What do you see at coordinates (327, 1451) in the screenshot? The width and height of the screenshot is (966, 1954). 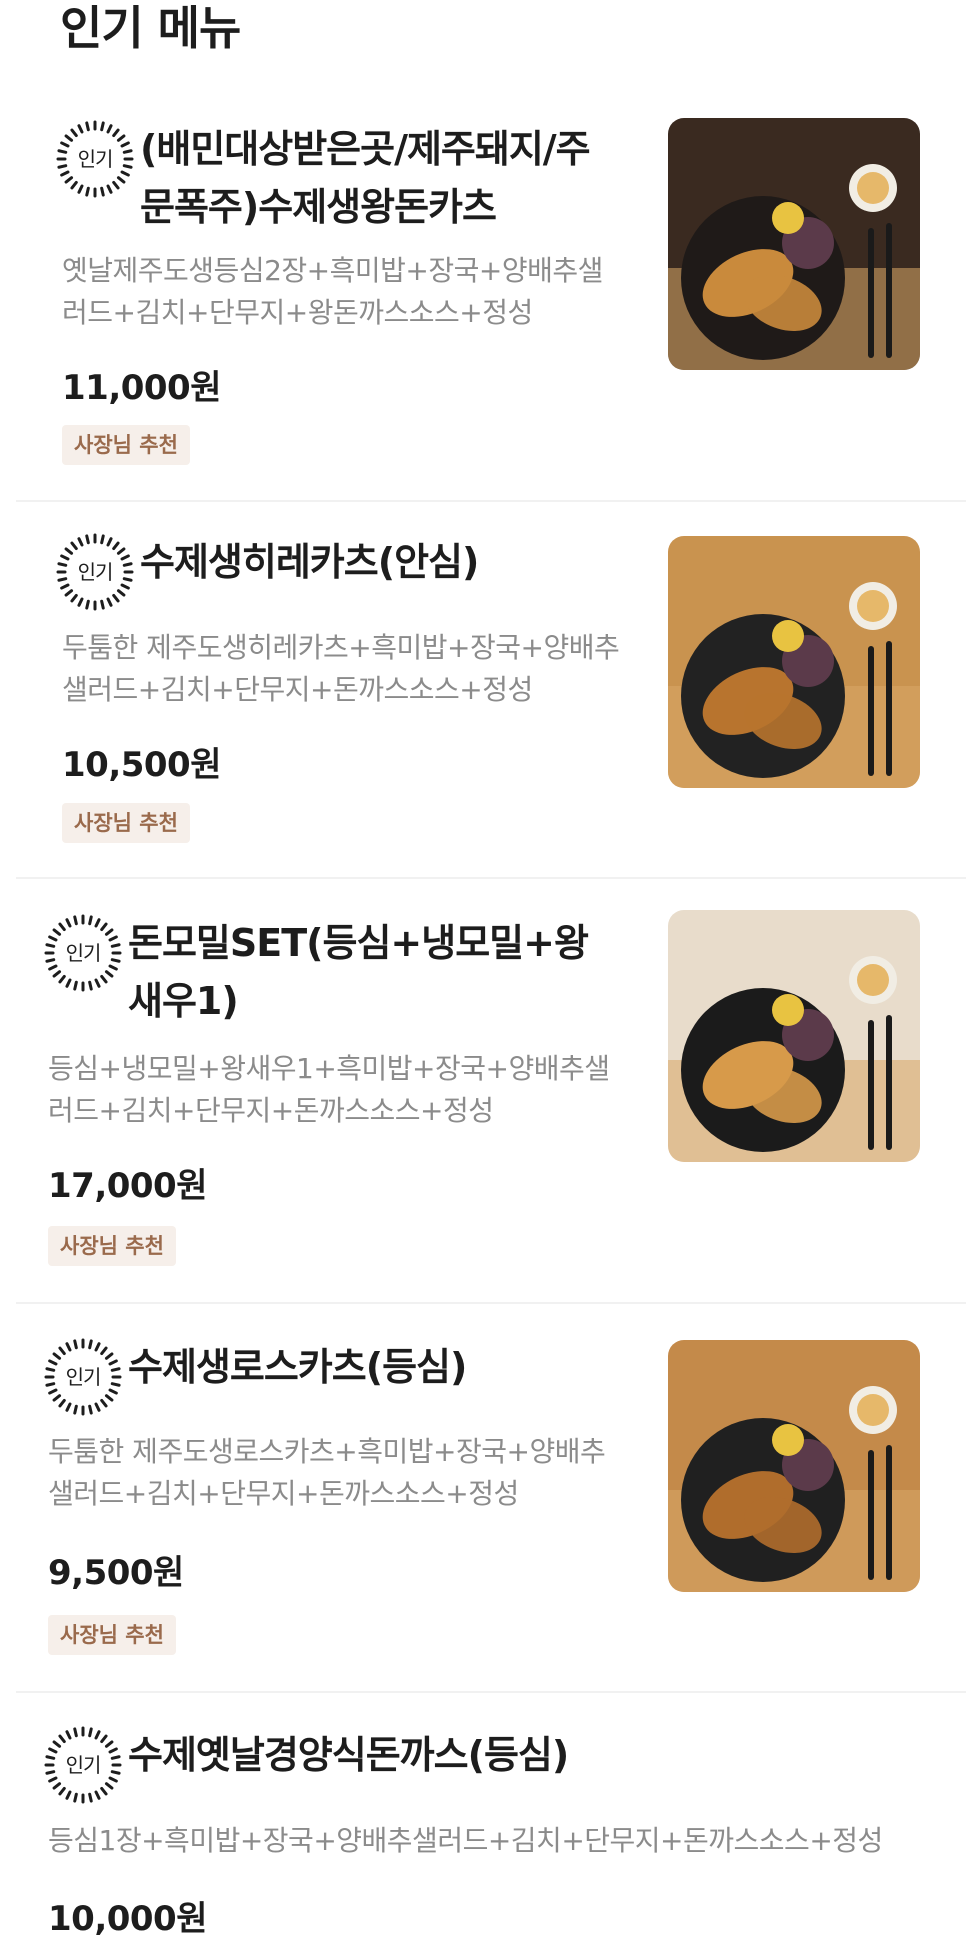 I see `menu-item-desc-line: 두툼한 제주도생로스카츠+흑미밥+장국+양배추` at bounding box center [327, 1451].